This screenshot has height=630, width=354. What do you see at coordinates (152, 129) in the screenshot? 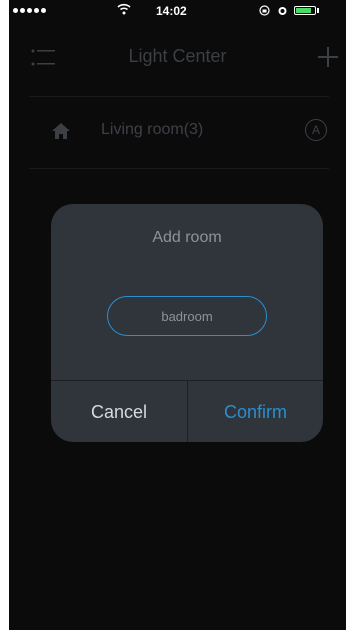
I see `room-label: Living room(3)` at bounding box center [152, 129].